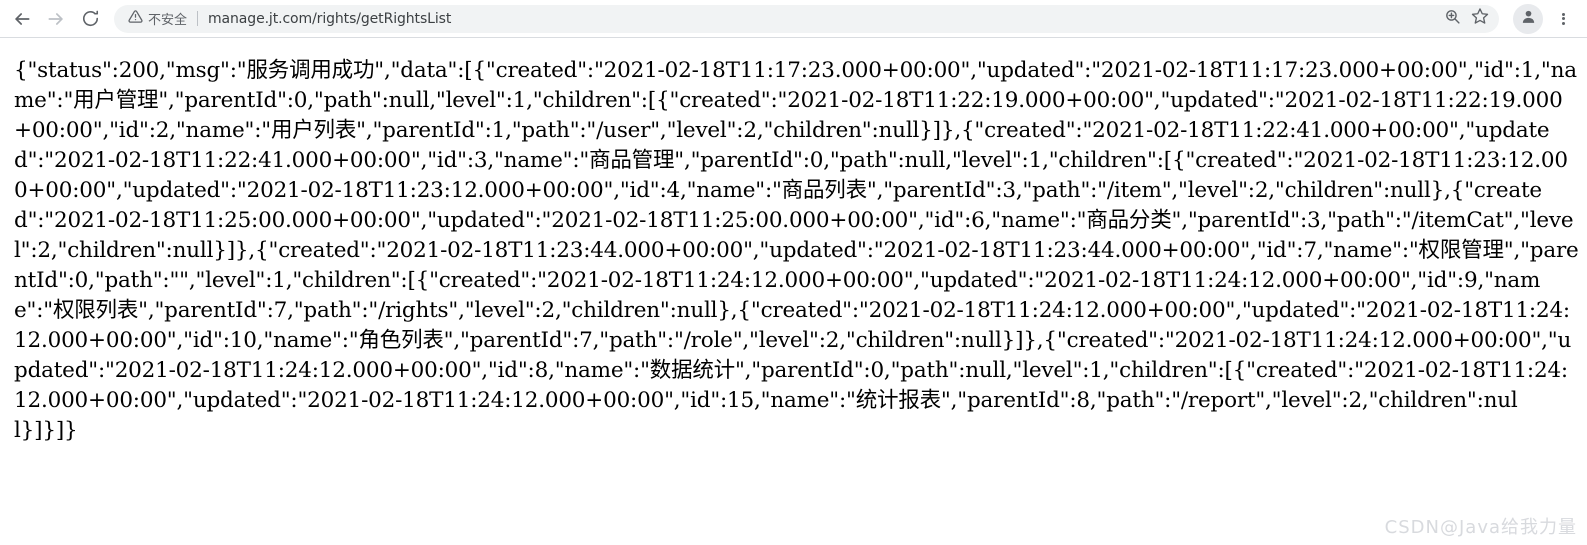 This screenshot has height=545, width=1587. What do you see at coordinates (819, 19) in the screenshot?
I see `url-input: manage.jt.com/rights/getRightsList` at bounding box center [819, 19].